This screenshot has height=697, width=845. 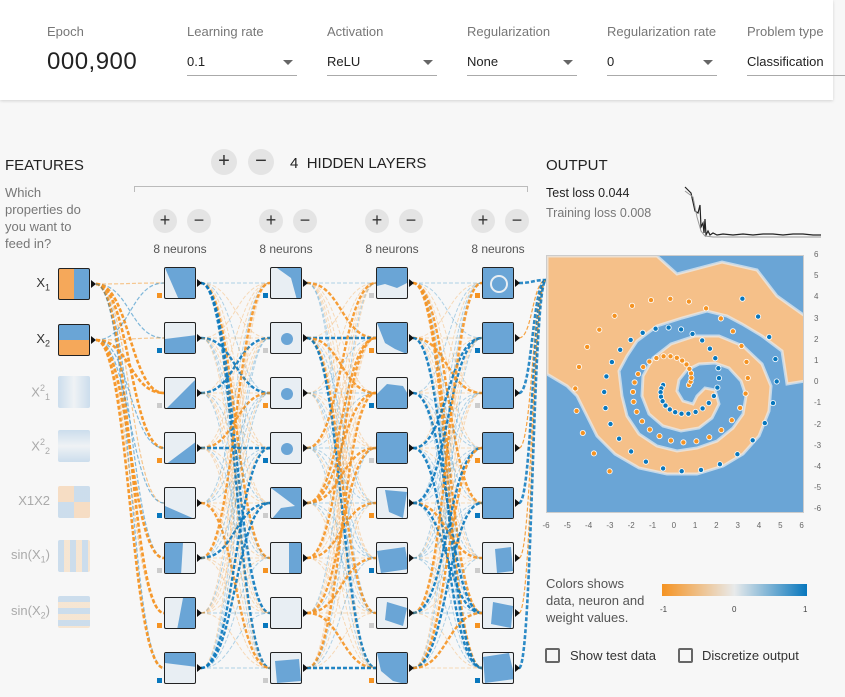 What do you see at coordinates (796, 65) in the screenshot?
I see `problem-type-select: Classification` at bounding box center [796, 65].